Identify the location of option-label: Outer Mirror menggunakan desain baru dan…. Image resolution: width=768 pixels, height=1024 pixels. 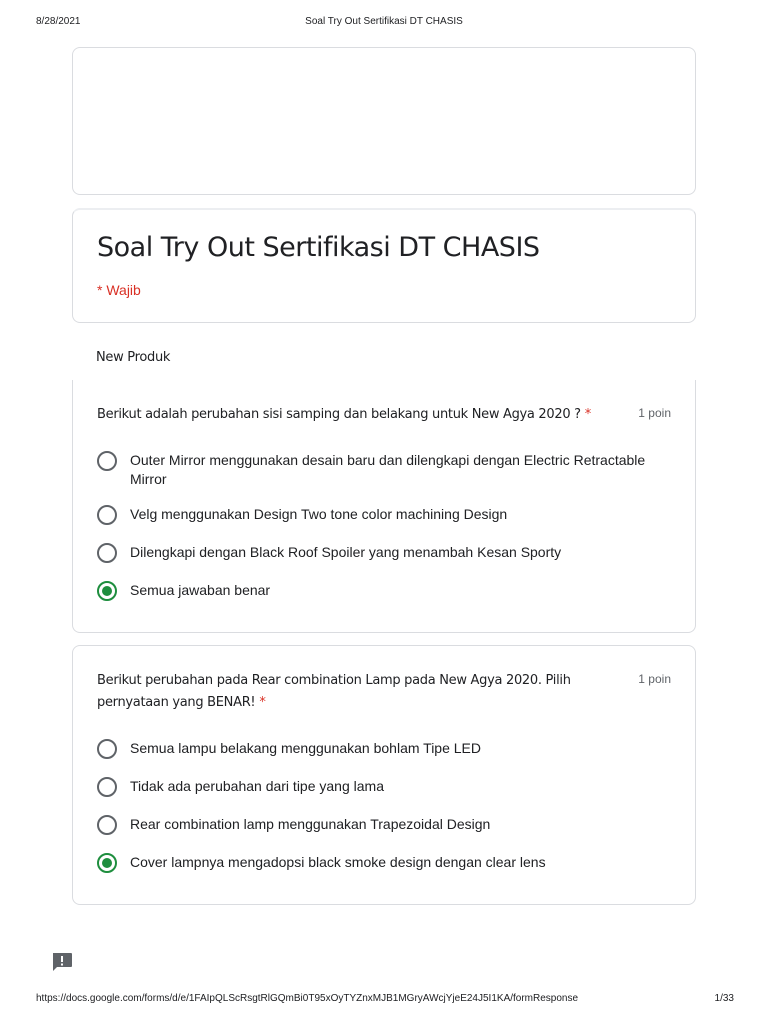
(388, 469).